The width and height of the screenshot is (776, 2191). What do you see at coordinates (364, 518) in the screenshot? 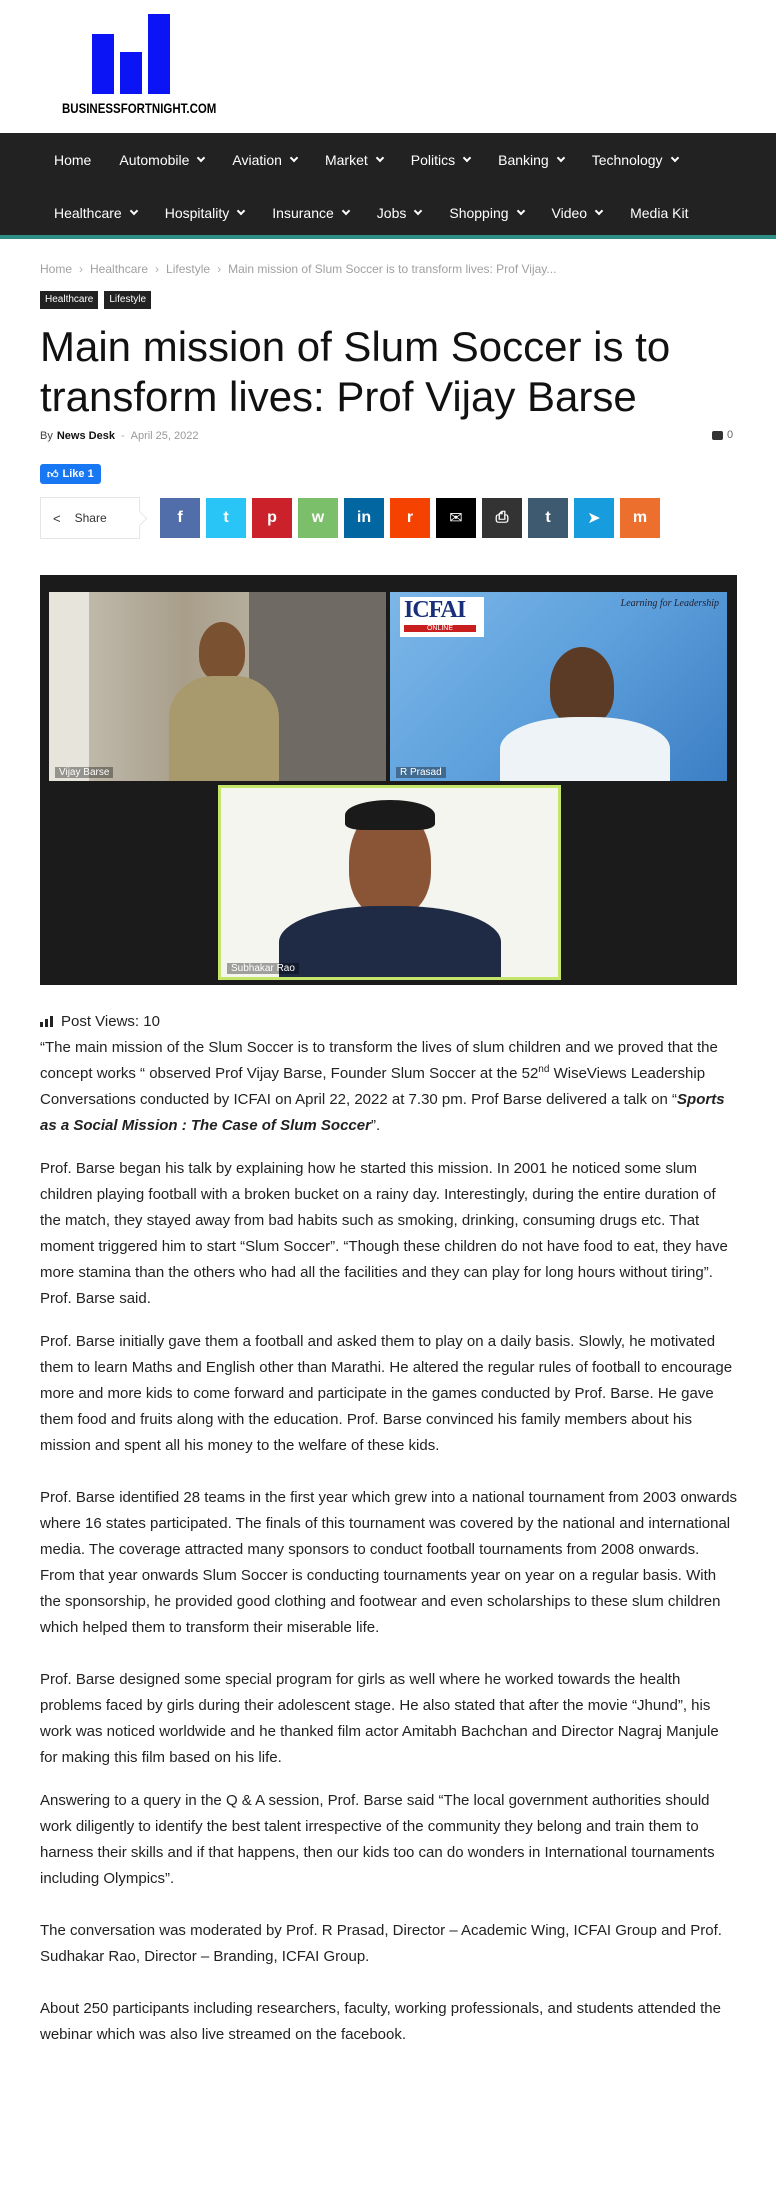
I see `linkedin-share-button: in` at bounding box center [364, 518].